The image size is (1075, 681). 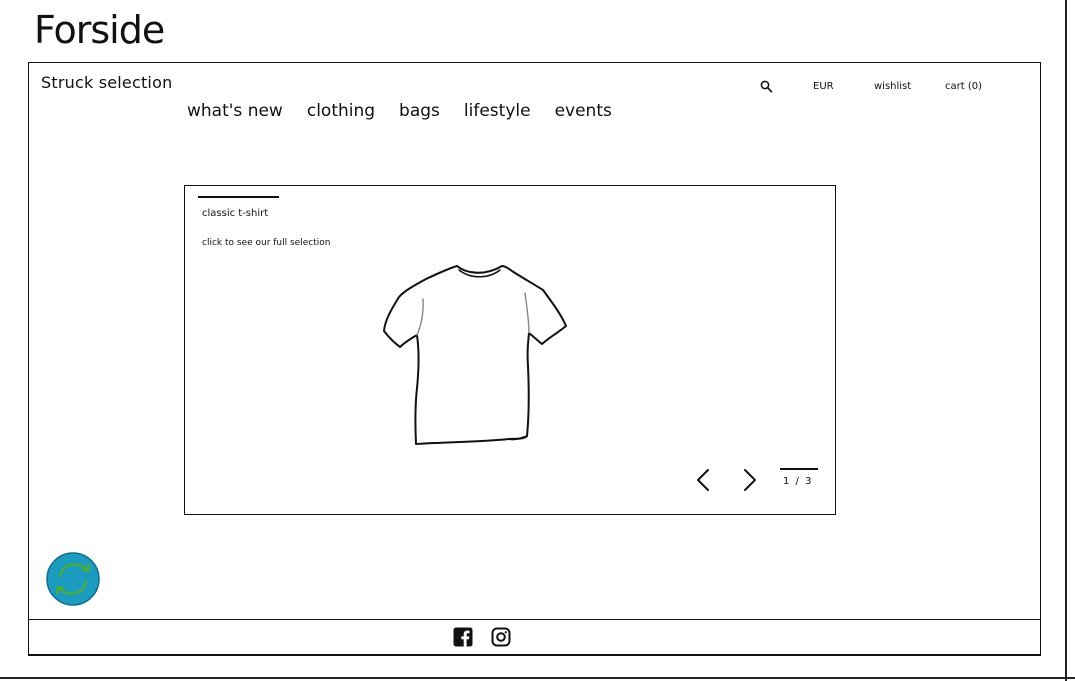 I want to click on instagram-icon, so click(x=501, y=637).